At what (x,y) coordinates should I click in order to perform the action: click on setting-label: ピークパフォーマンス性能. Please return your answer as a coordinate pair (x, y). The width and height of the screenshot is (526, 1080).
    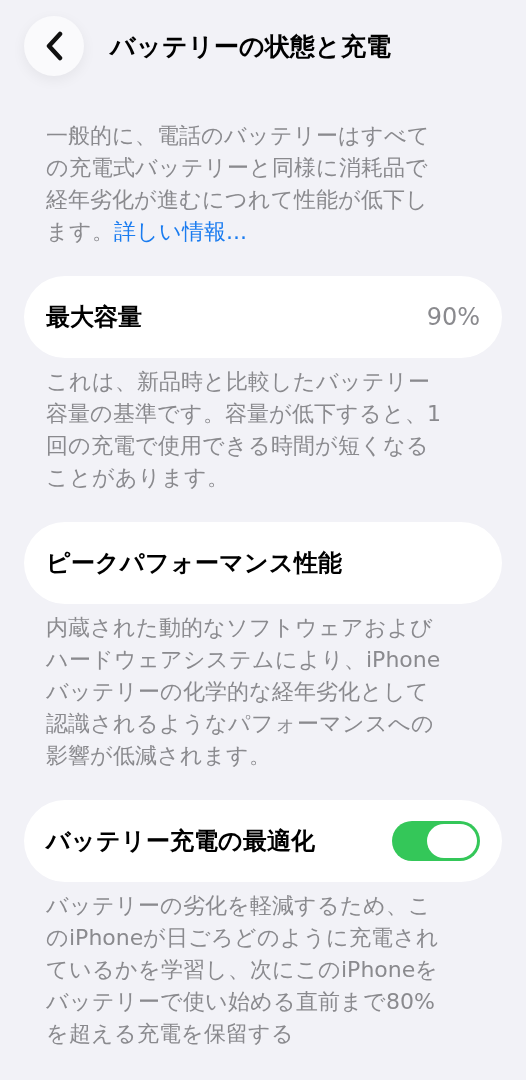
    Looking at the image, I should click on (194, 563).